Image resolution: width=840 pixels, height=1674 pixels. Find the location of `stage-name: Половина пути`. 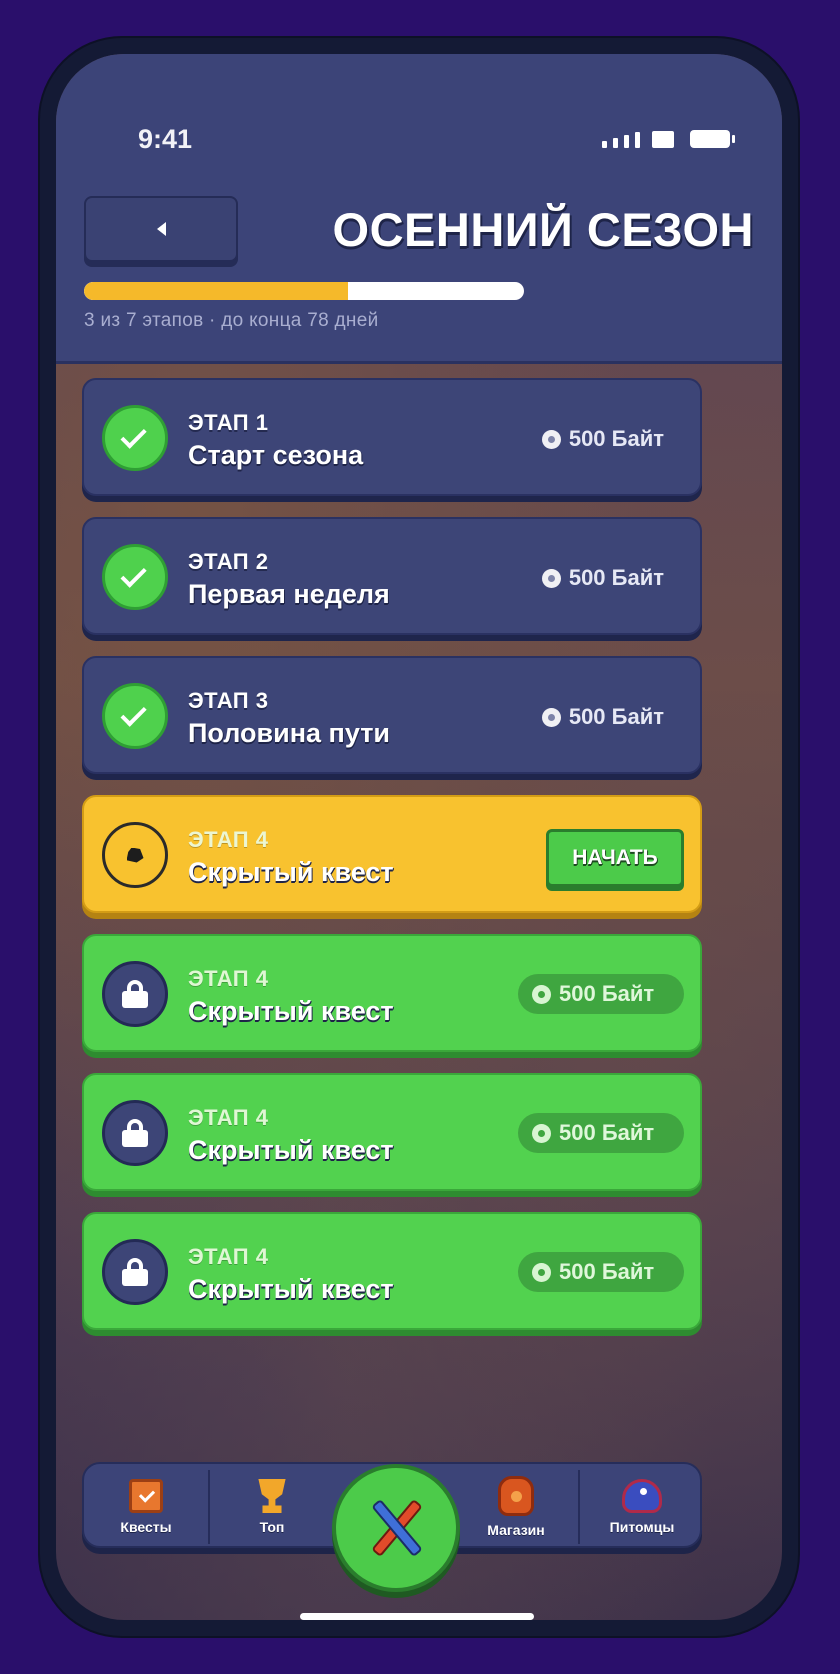

stage-name: Половина пути is located at coordinates (289, 733).